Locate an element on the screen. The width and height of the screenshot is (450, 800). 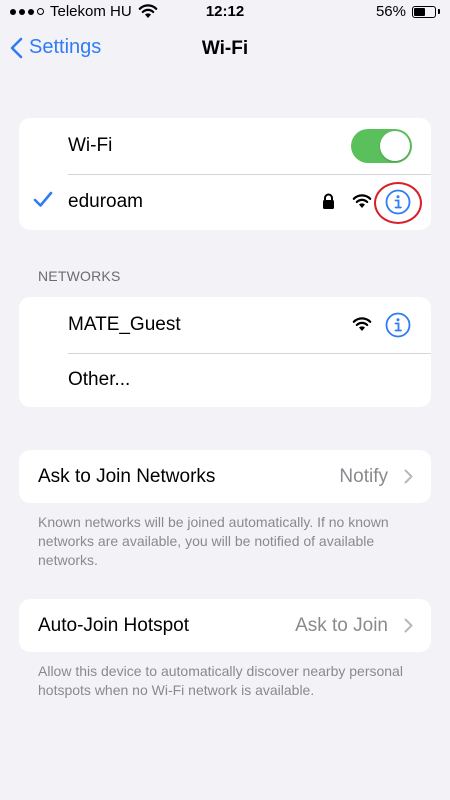
auto-join-row: Auto-Join Hotspot Ask to Join is located at coordinates (225, 625).